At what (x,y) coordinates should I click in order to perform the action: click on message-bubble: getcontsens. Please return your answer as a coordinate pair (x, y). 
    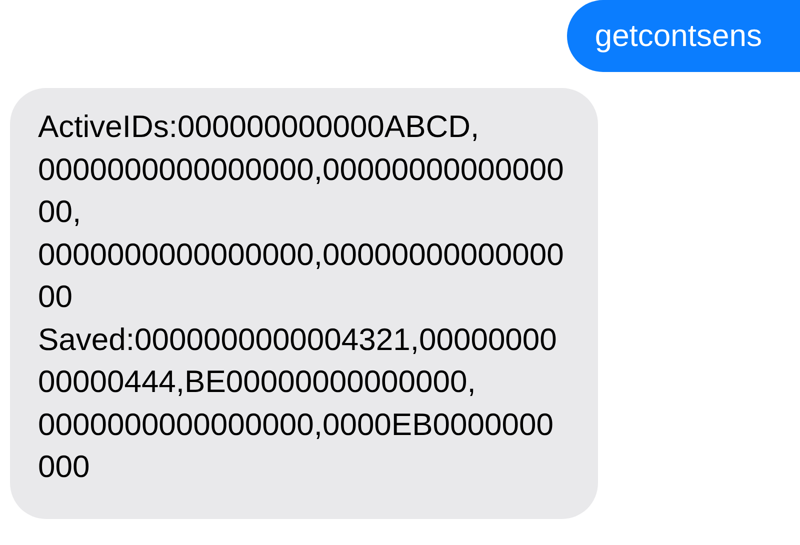
    Looking at the image, I should click on (683, 36).